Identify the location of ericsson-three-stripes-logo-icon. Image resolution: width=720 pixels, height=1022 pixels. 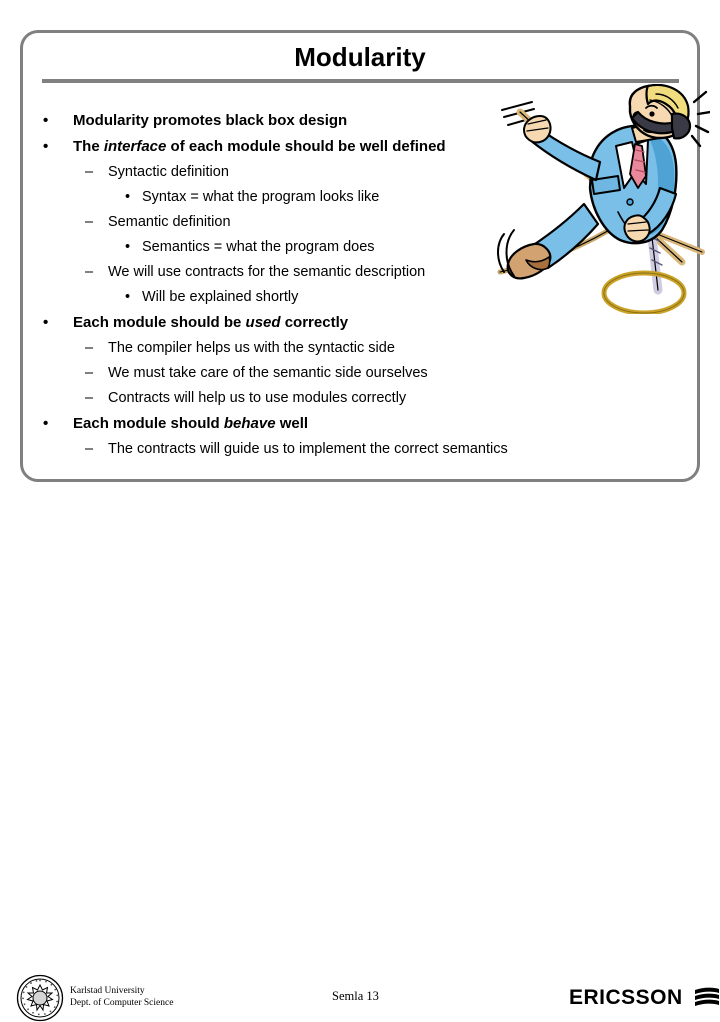
(706, 996).